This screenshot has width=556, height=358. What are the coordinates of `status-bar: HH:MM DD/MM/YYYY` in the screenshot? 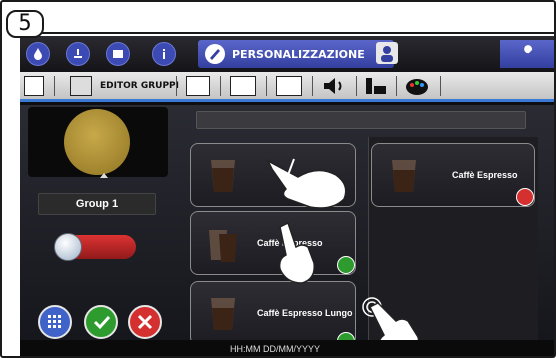 It's located at (287, 348).